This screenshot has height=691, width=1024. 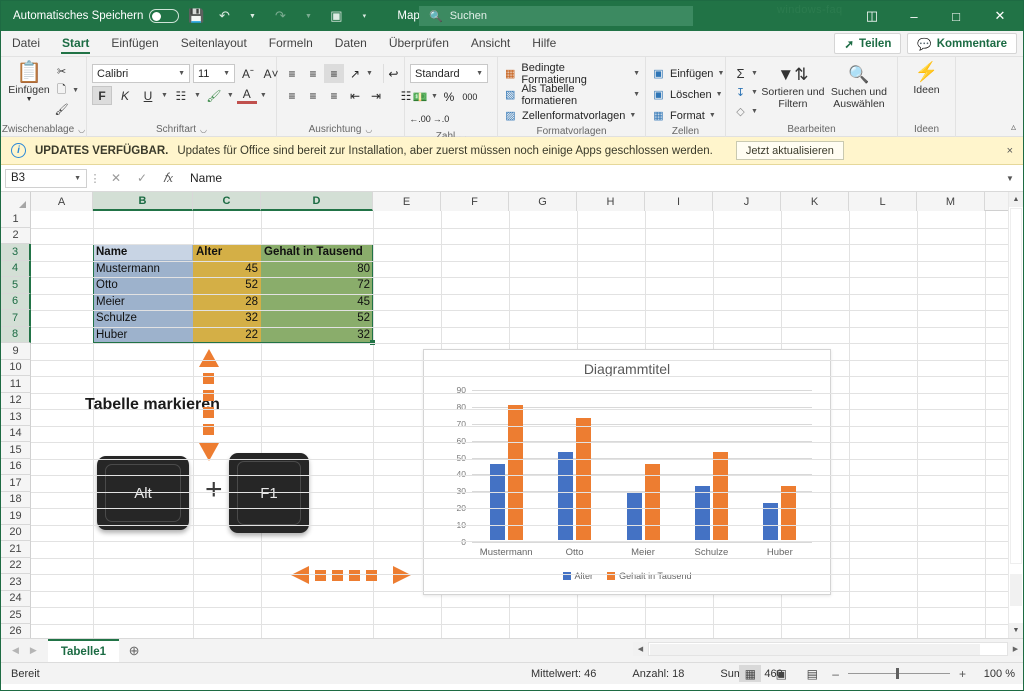 What do you see at coordinates (750, 673) in the screenshot?
I see `normal-view-icon: ▦` at bounding box center [750, 673].